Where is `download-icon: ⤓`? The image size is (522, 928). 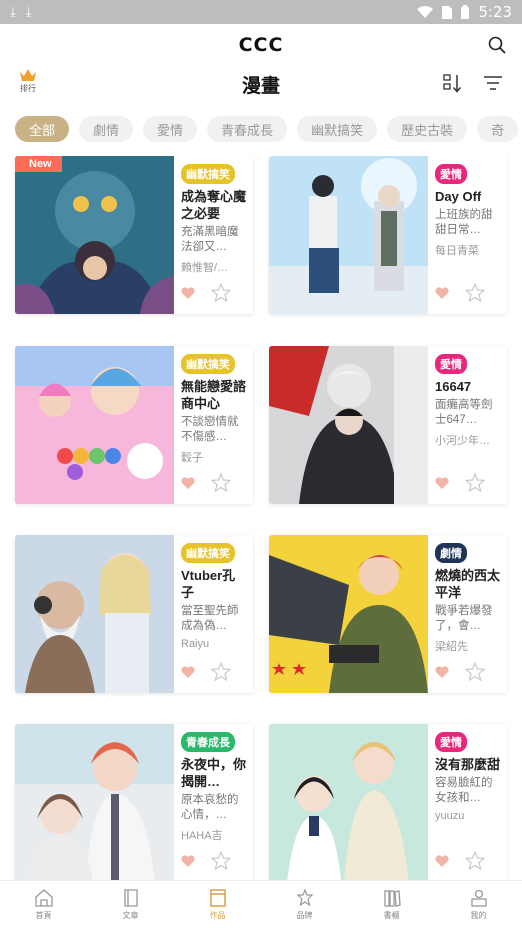
download-icon: ⤓ is located at coordinates (13, 11).